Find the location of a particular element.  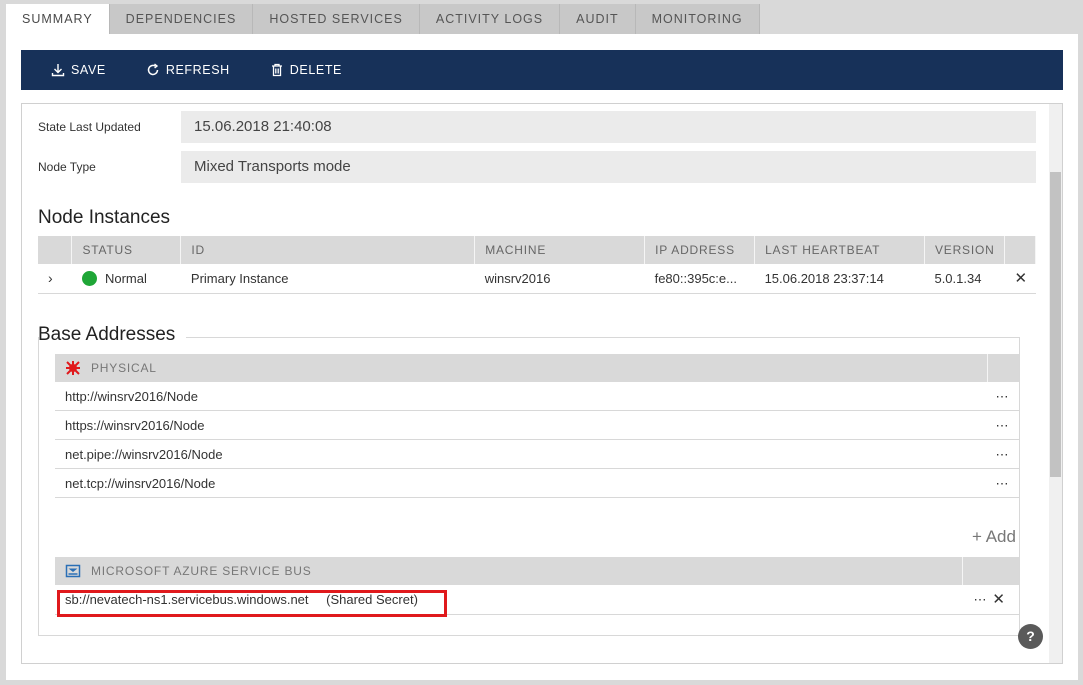

list-item: net.pipe://winsrv2016/Node ⋯ is located at coordinates (537, 454).